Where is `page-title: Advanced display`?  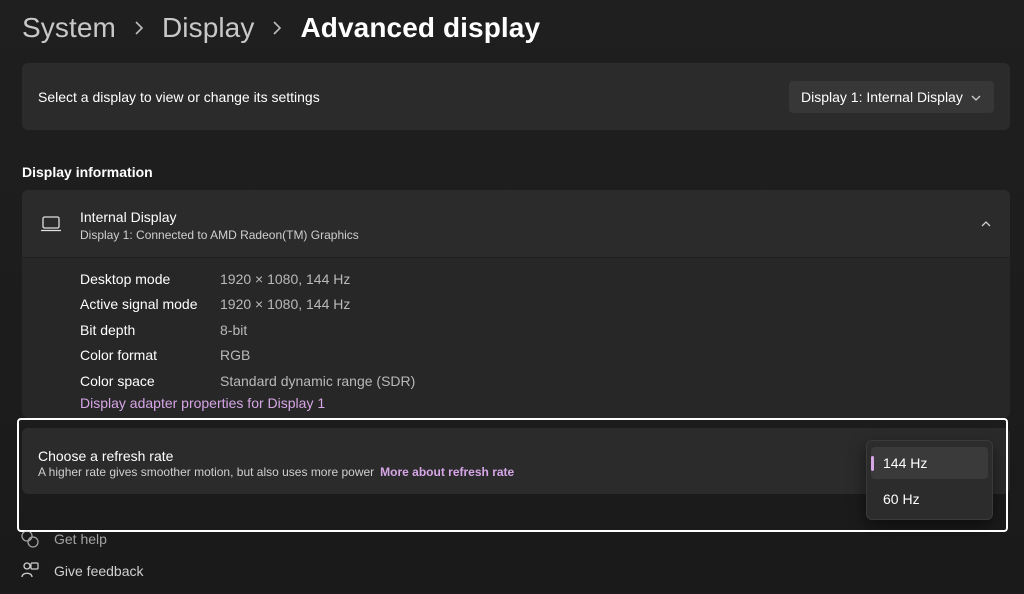
page-title: Advanced display is located at coordinates (420, 27).